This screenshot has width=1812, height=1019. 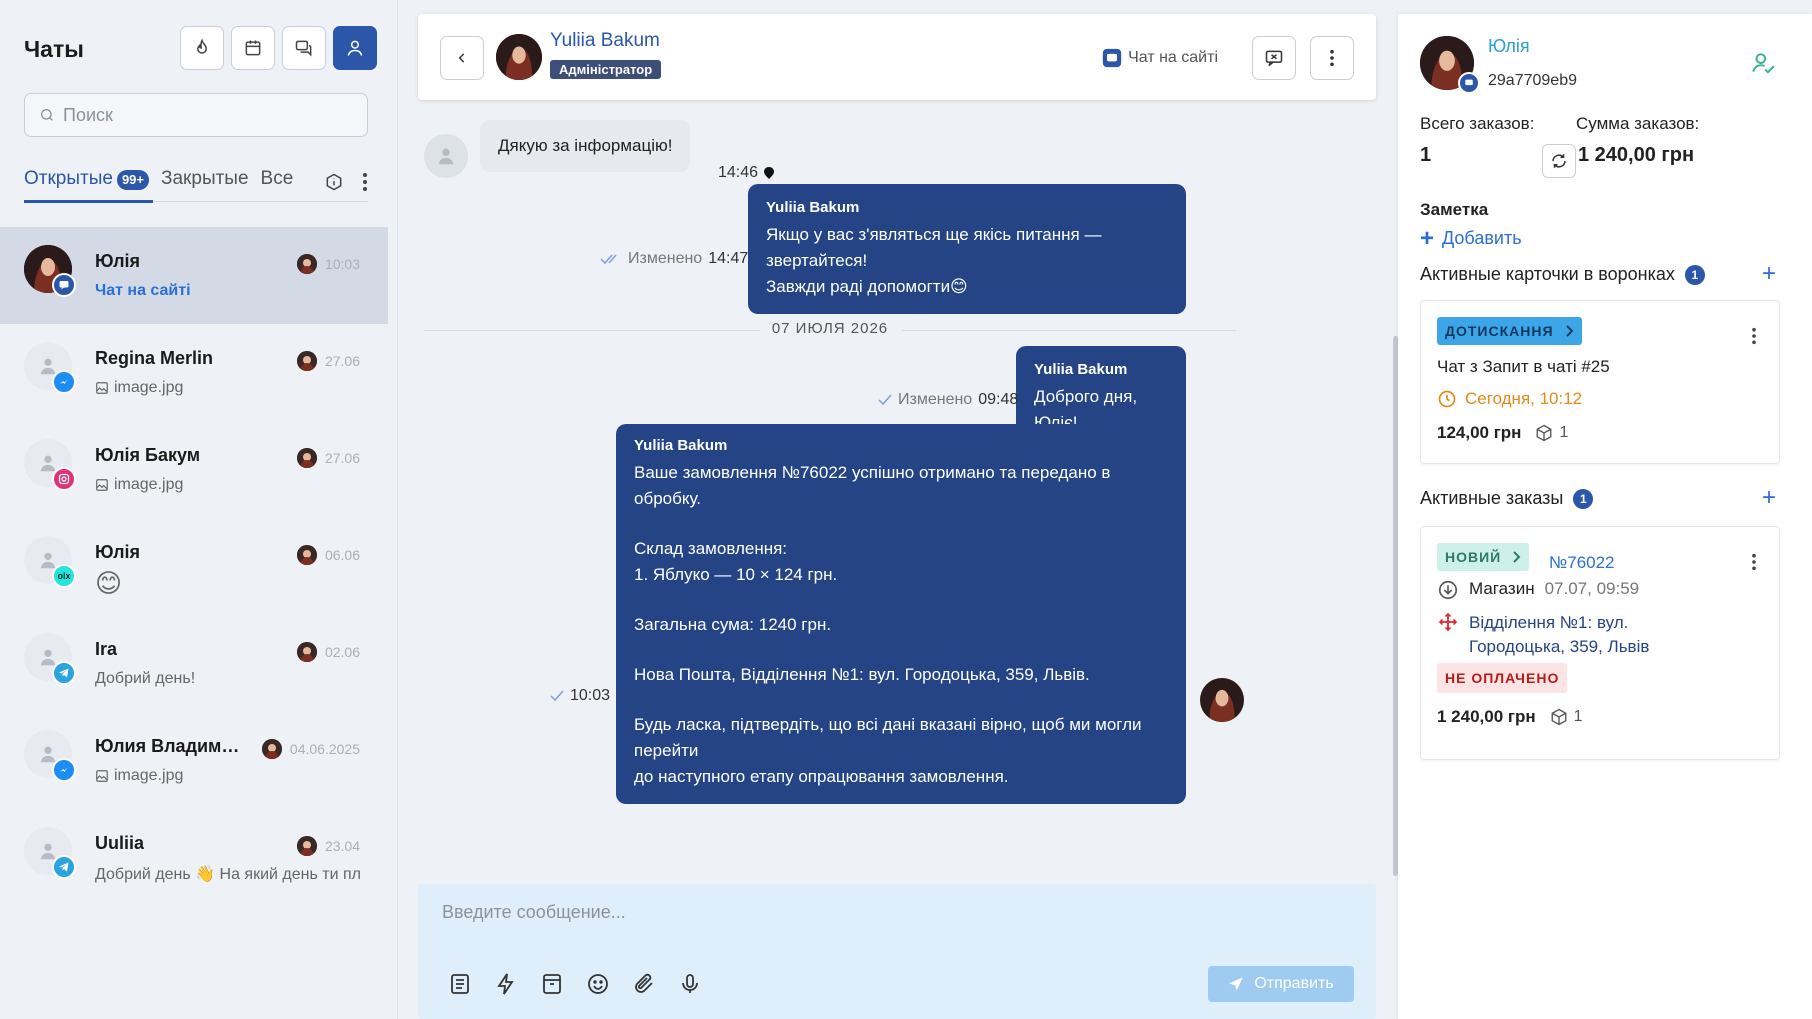 I want to click on delivery-address-line: Відділення №1: вул., so click(x=1549, y=622).